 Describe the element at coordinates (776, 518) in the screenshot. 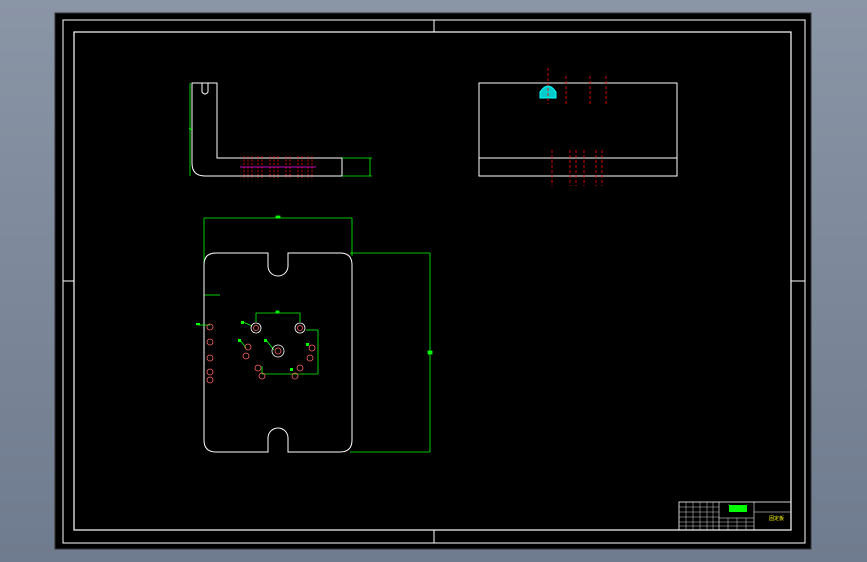

I see `drawing-name: 固定板` at that location.